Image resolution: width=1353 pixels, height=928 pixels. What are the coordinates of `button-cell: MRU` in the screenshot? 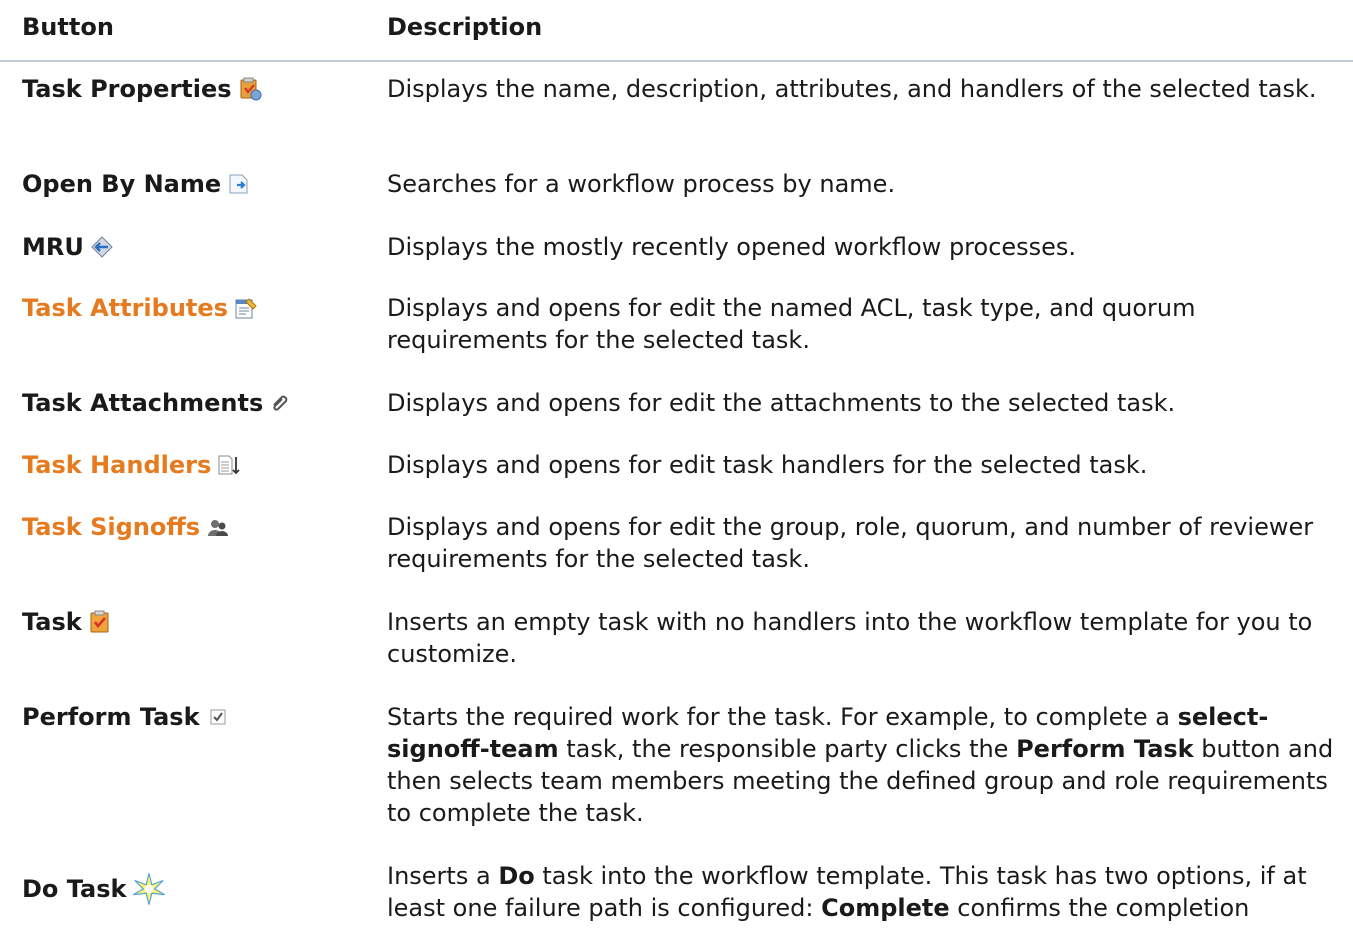 It's located at (202, 247).